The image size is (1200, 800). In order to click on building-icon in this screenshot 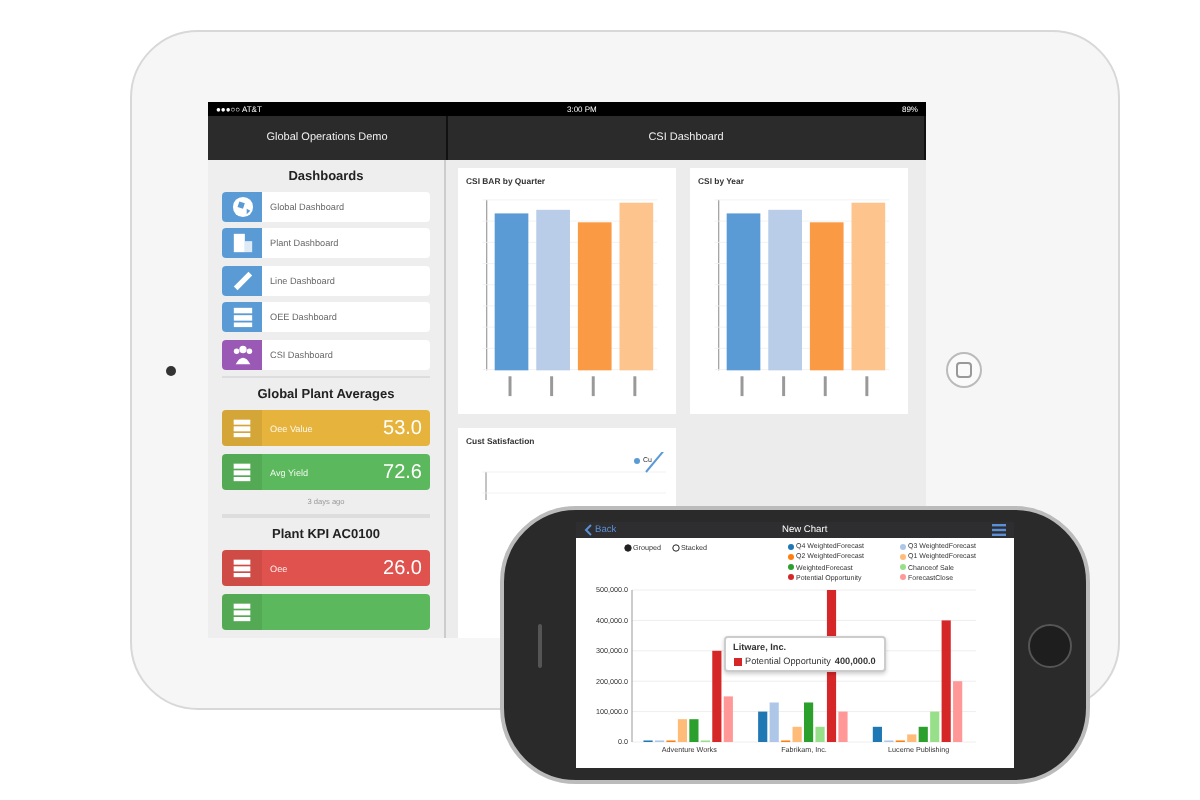, I will do `click(242, 243)`.